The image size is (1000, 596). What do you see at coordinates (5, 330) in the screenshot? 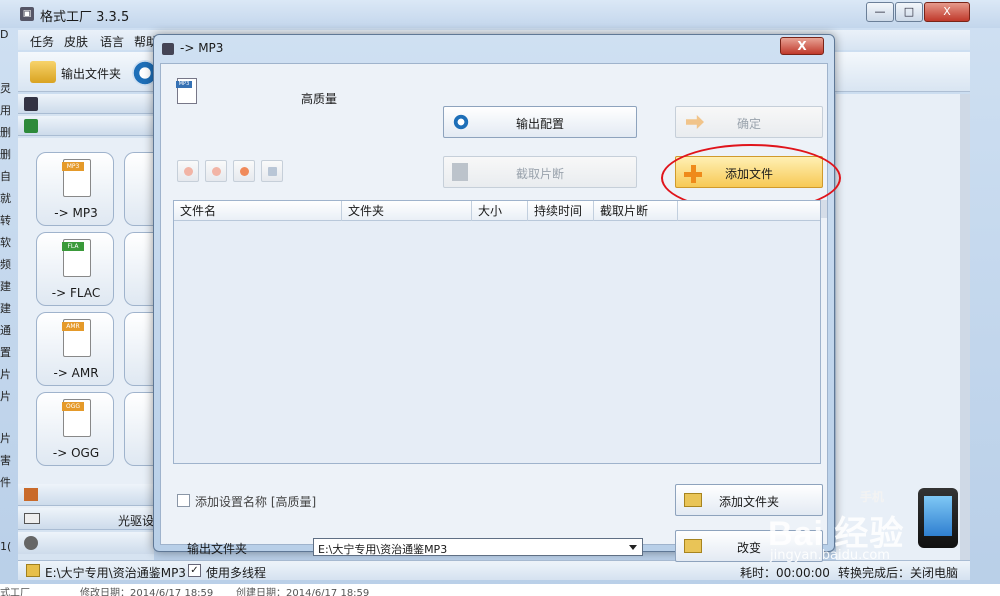
I see `edge-char: 通` at bounding box center [5, 330].